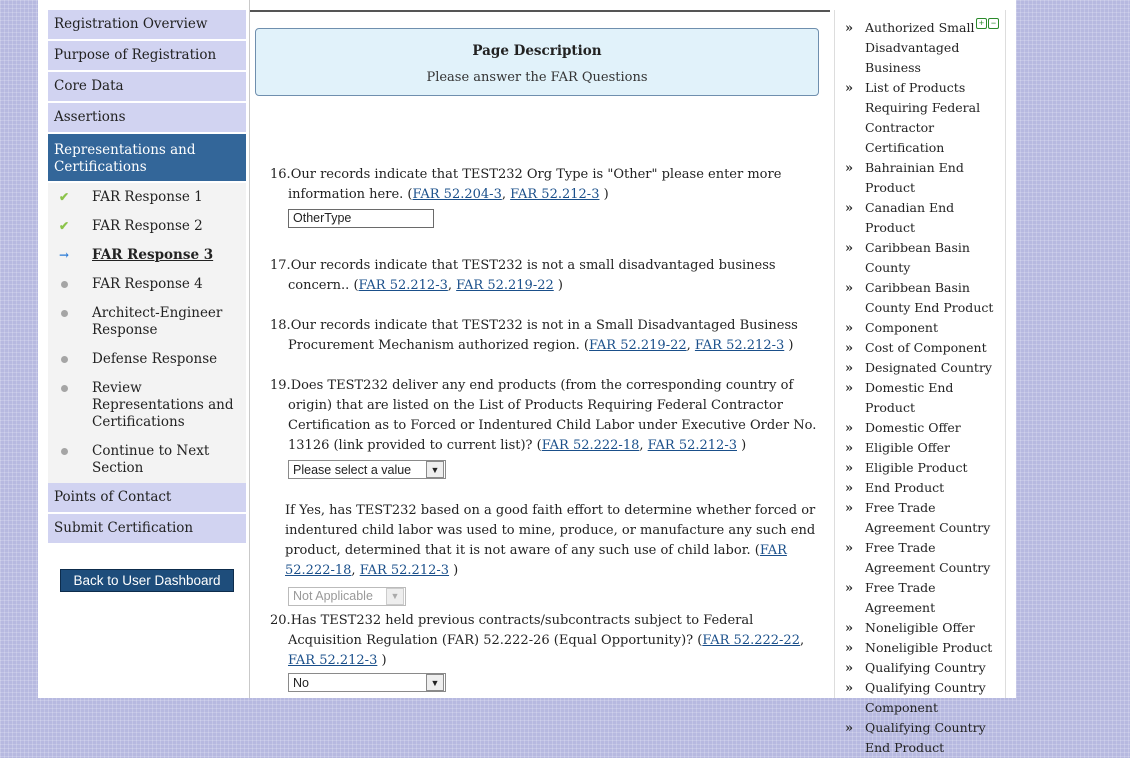 This screenshot has height=758, width=1130. I want to click on question-number: 19., so click(280, 385).